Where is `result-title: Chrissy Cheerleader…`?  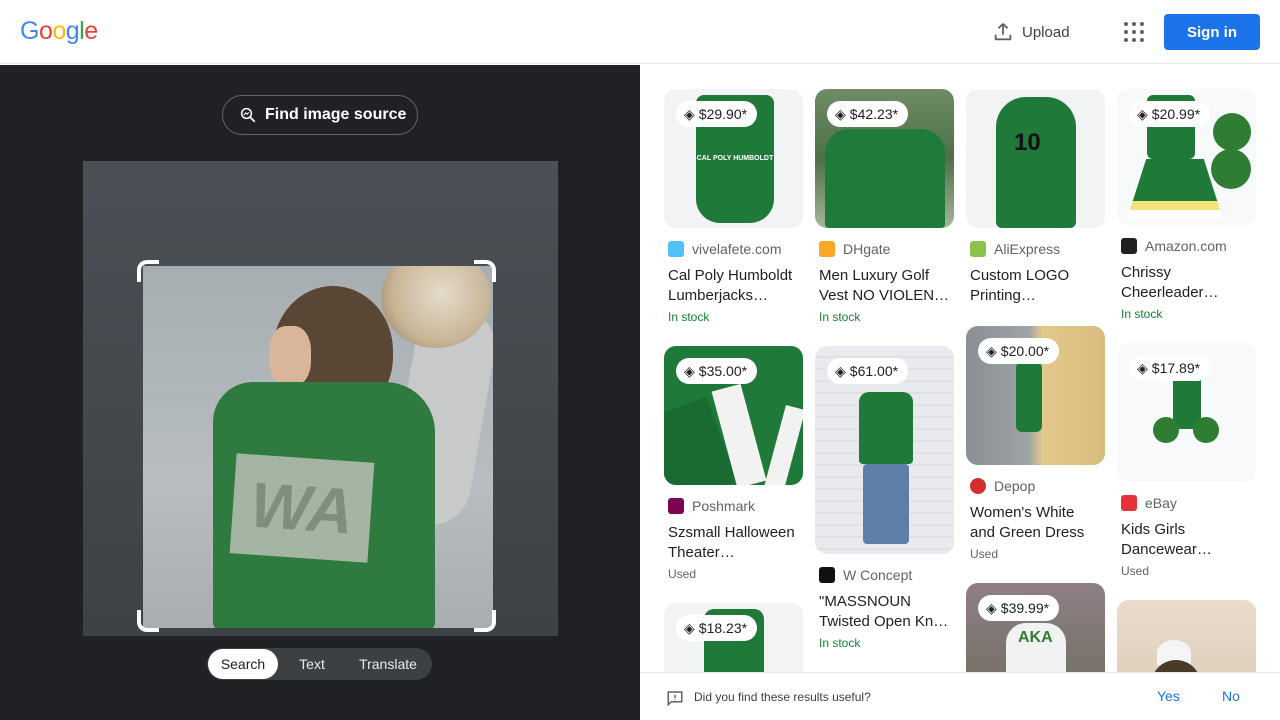
result-title: Chrissy Cheerleader… is located at coordinates (1186, 283).